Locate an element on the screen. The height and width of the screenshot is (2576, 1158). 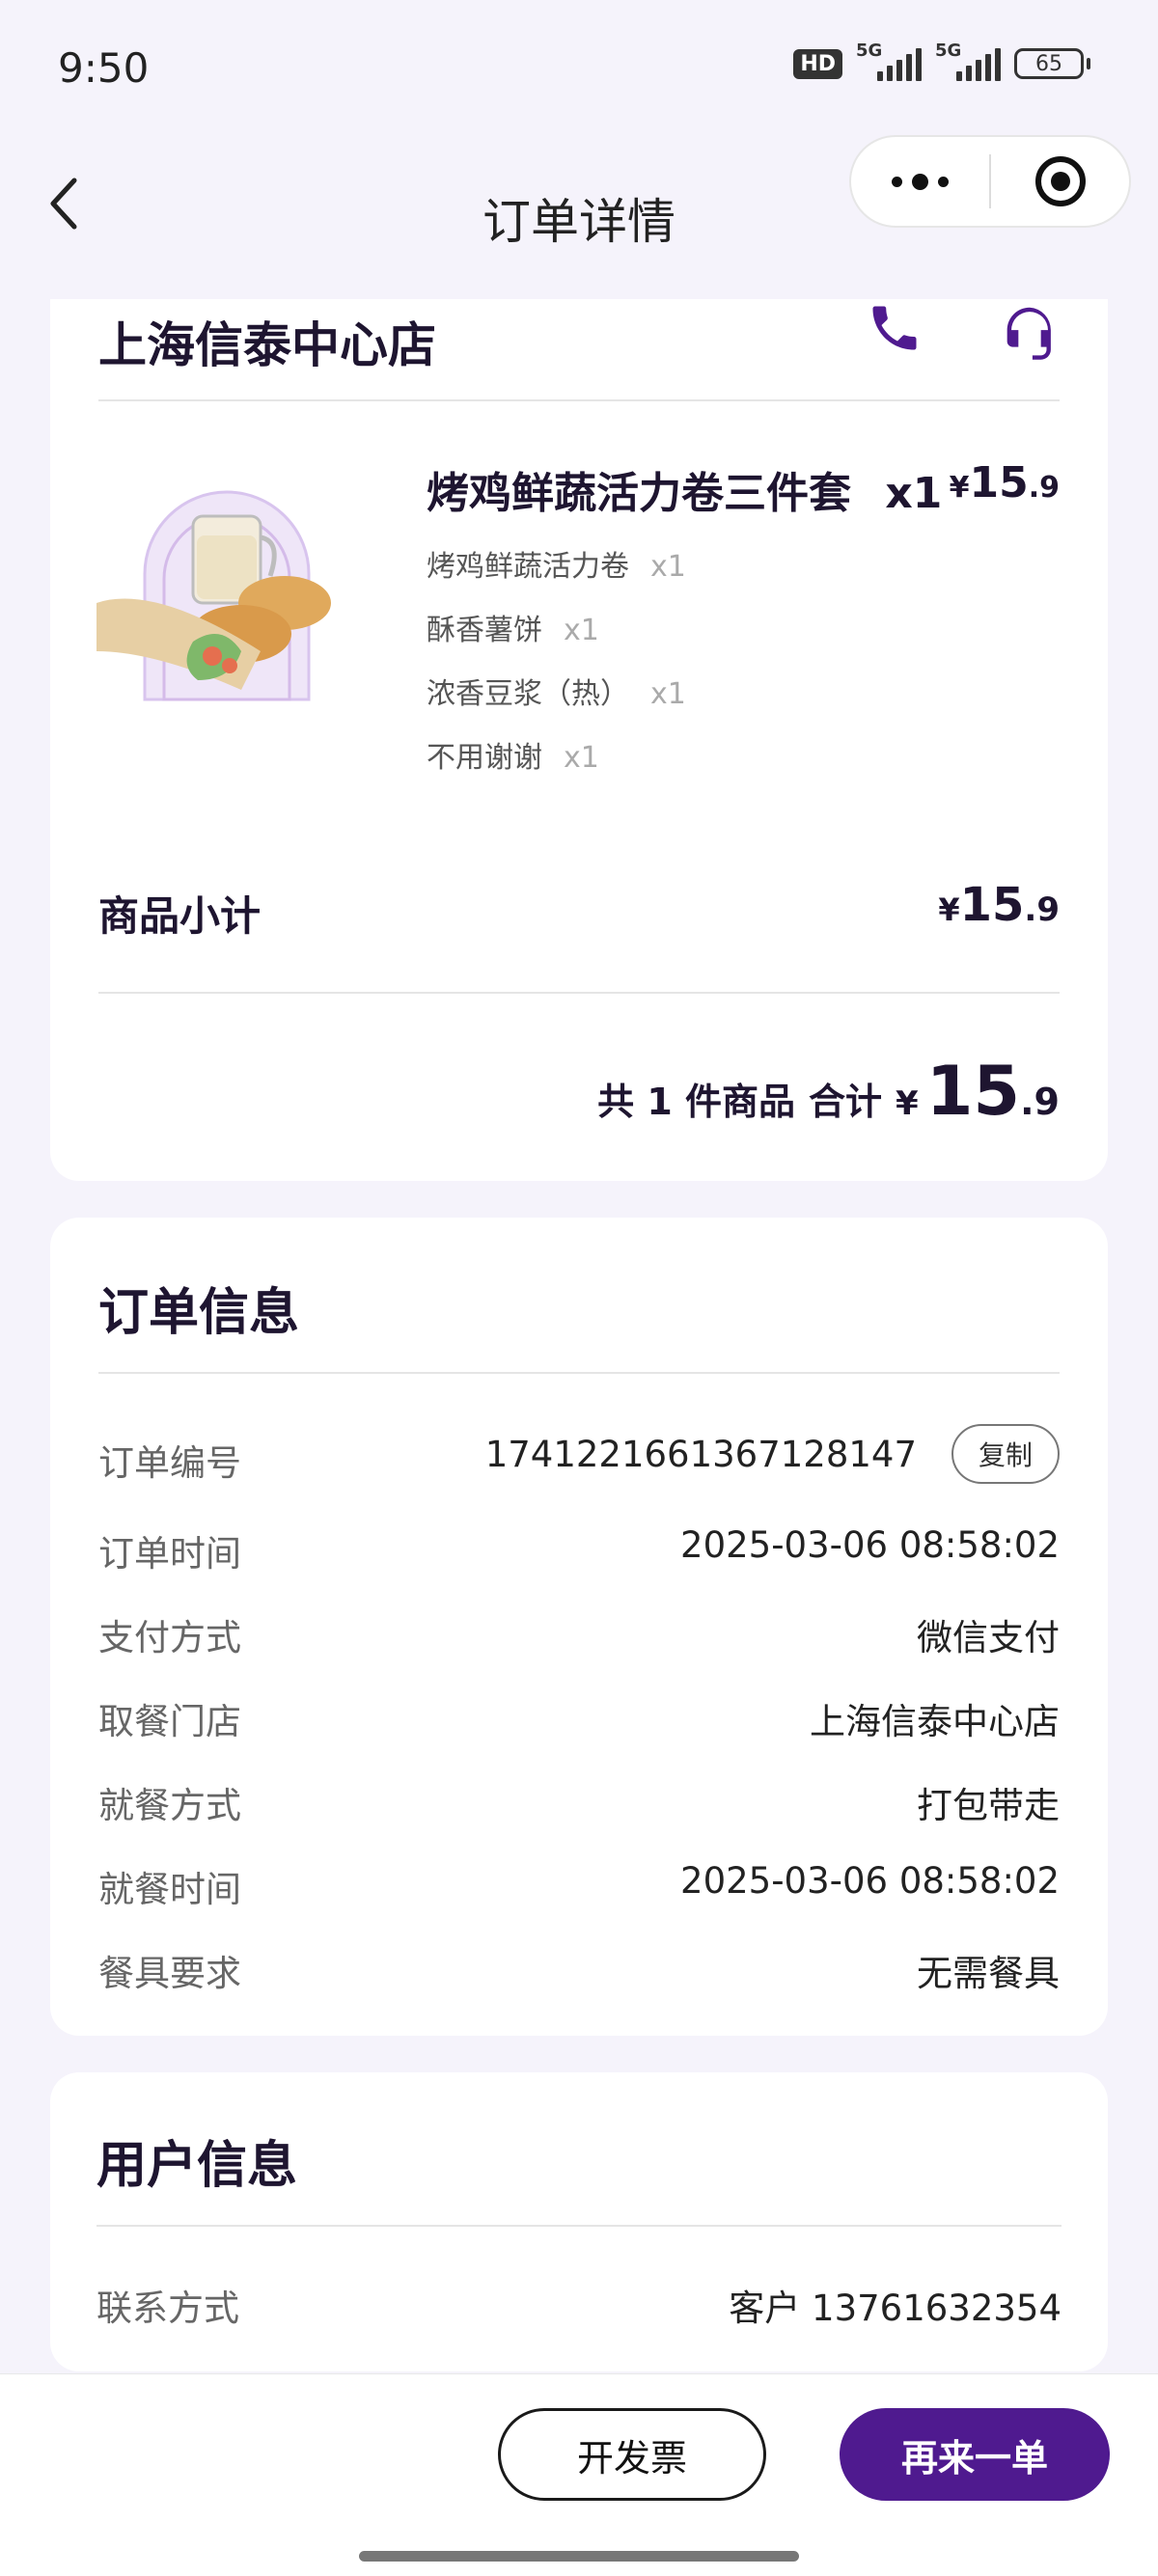
headset-icon is located at coordinates (1029, 333).